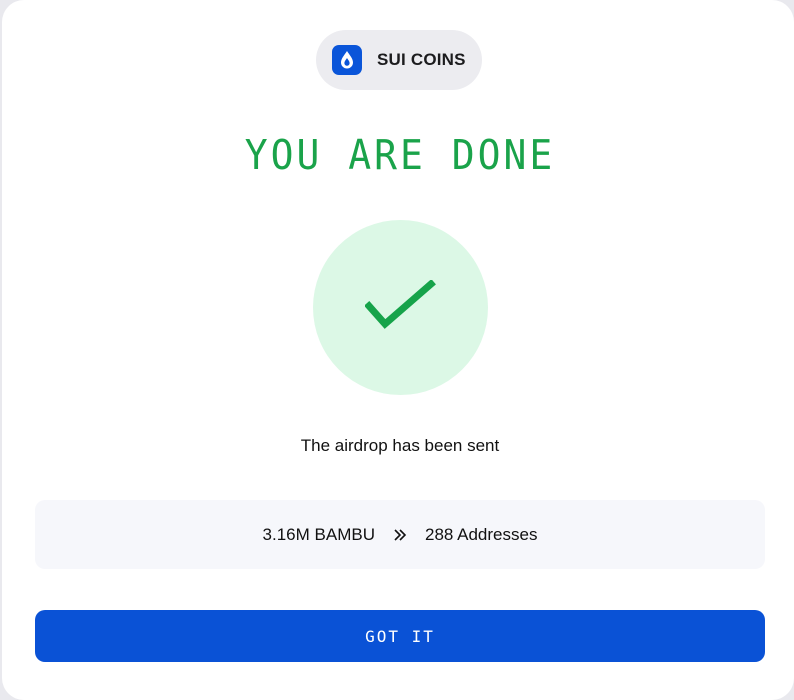  Describe the element at coordinates (400, 636) in the screenshot. I see `got-it-button: GOT IT` at that location.